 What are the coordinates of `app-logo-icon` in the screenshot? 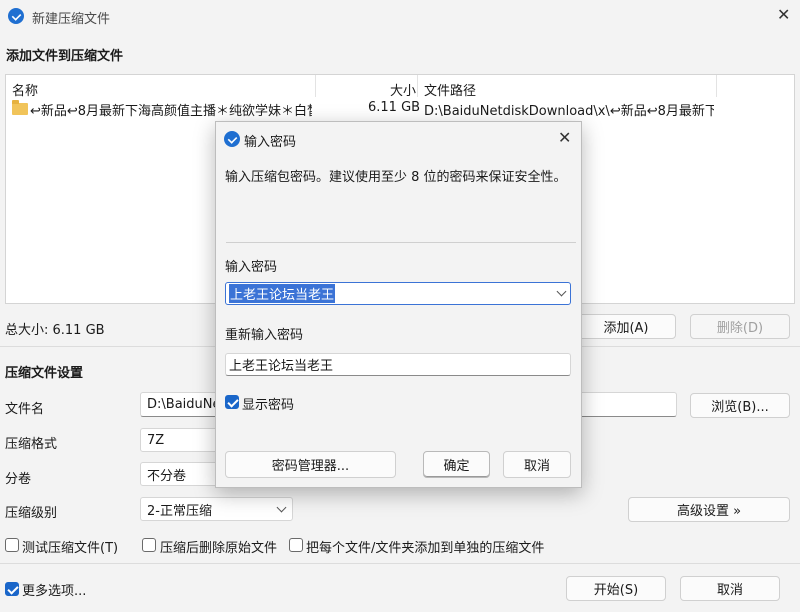 It's located at (16, 16).